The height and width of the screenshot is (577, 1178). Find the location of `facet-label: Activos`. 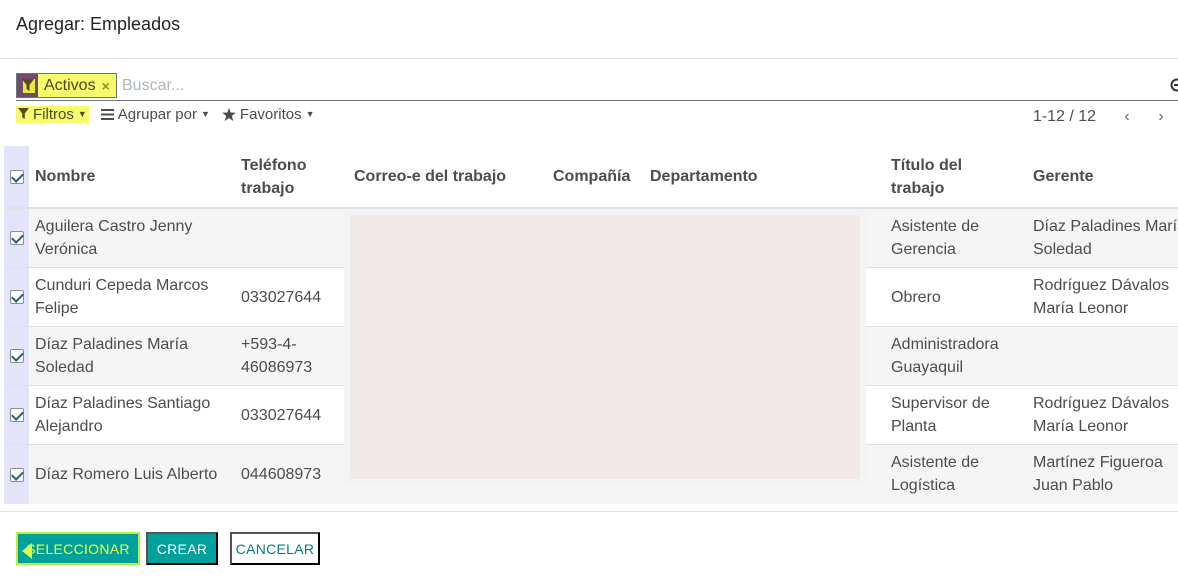

facet-label: Activos is located at coordinates (70, 85).